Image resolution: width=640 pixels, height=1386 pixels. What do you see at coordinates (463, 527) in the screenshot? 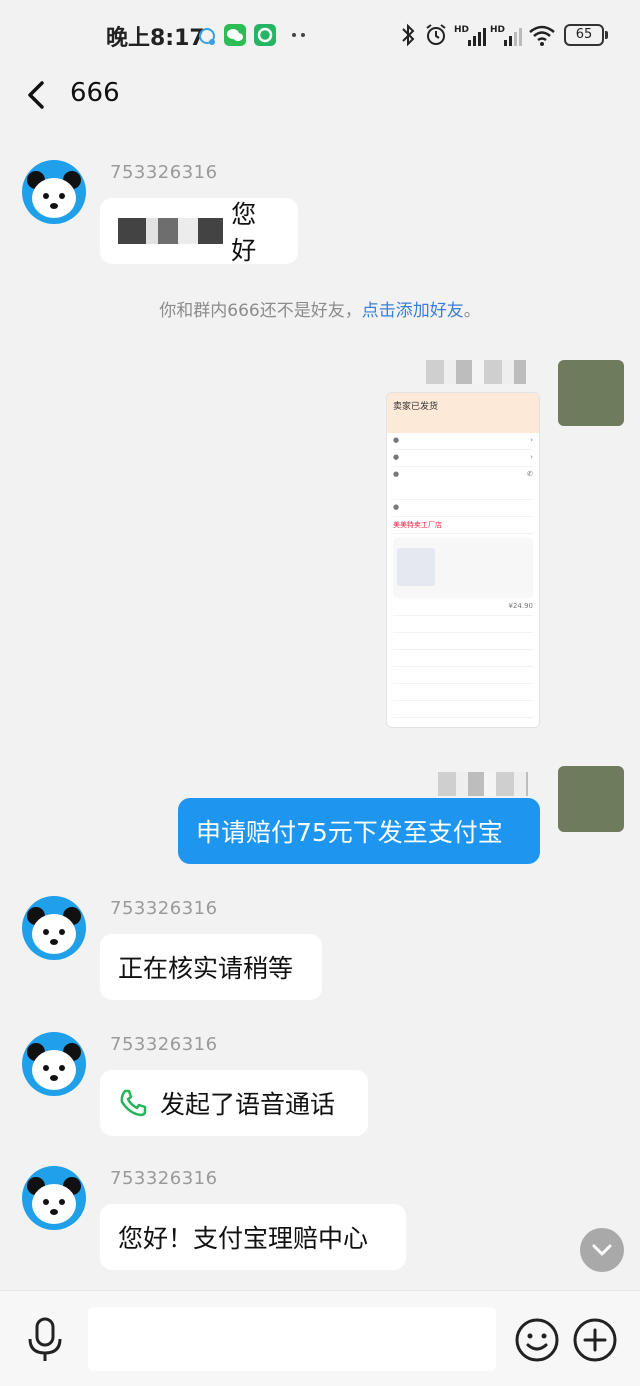
I see `shot-shop-row: 美美特卖工厂店` at bounding box center [463, 527].